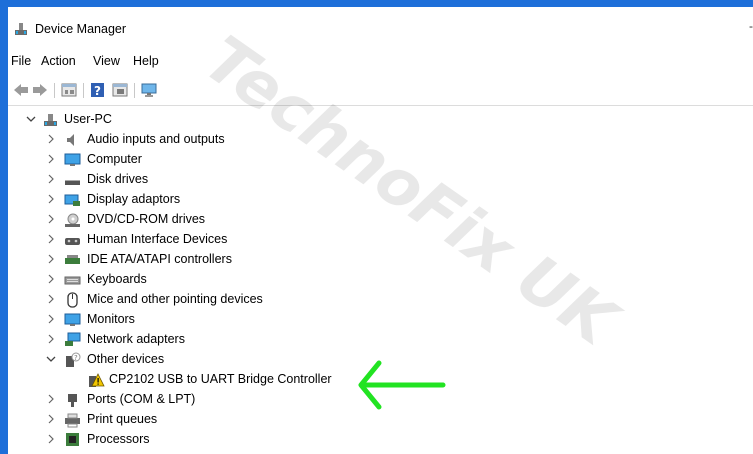 This screenshot has height=454, width=753. What do you see at coordinates (402, 385) in the screenshot?
I see `annotation-arrow` at bounding box center [402, 385].